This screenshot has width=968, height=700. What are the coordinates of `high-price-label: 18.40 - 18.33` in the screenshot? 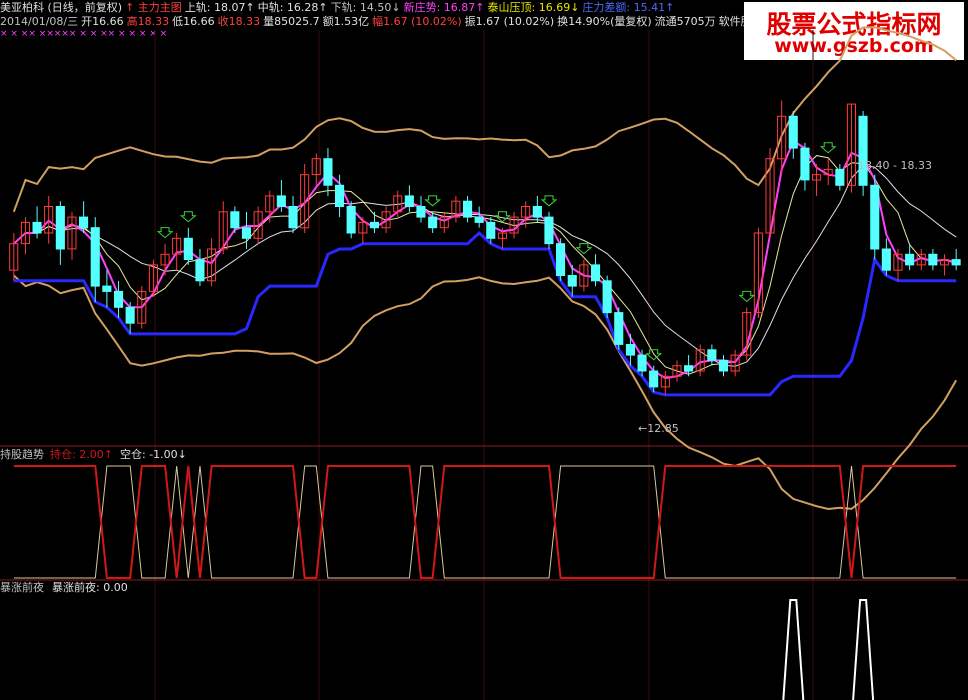 It's located at (895, 165).